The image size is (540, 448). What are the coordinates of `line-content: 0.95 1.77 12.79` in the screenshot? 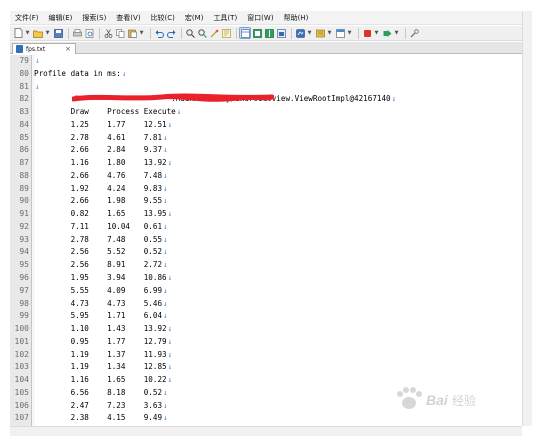 It's located at (100, 341).